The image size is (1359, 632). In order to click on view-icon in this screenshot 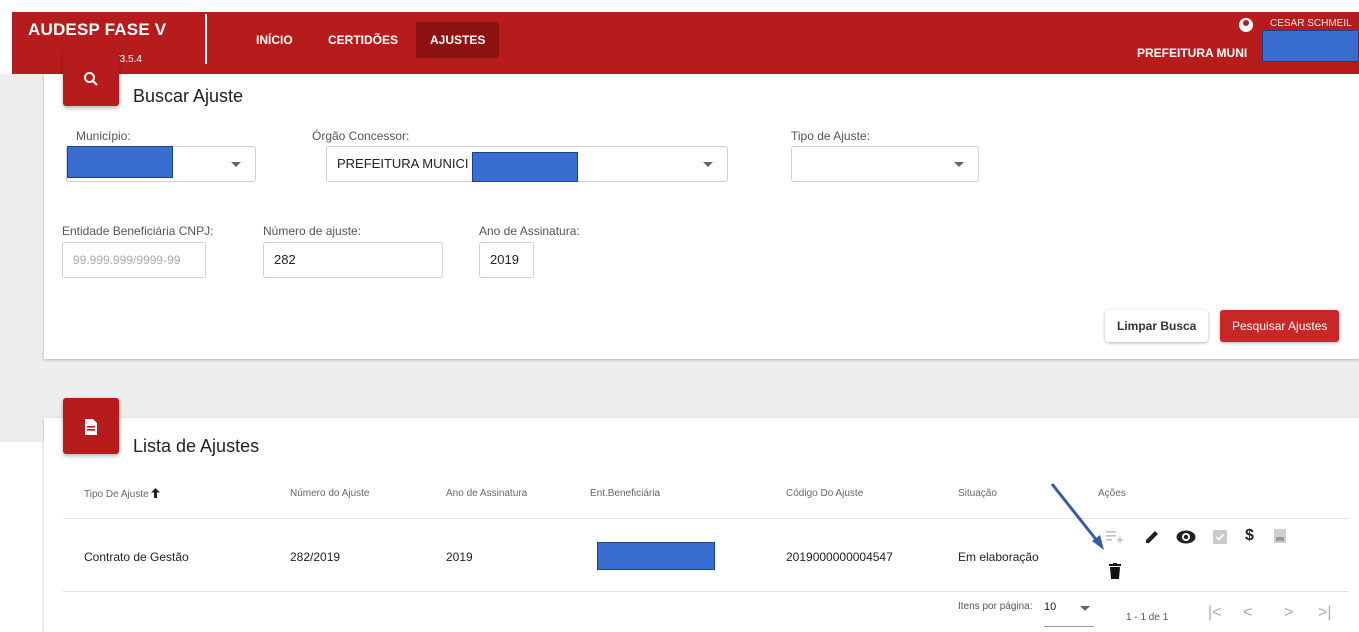, I will do `click(1186, 537)`.